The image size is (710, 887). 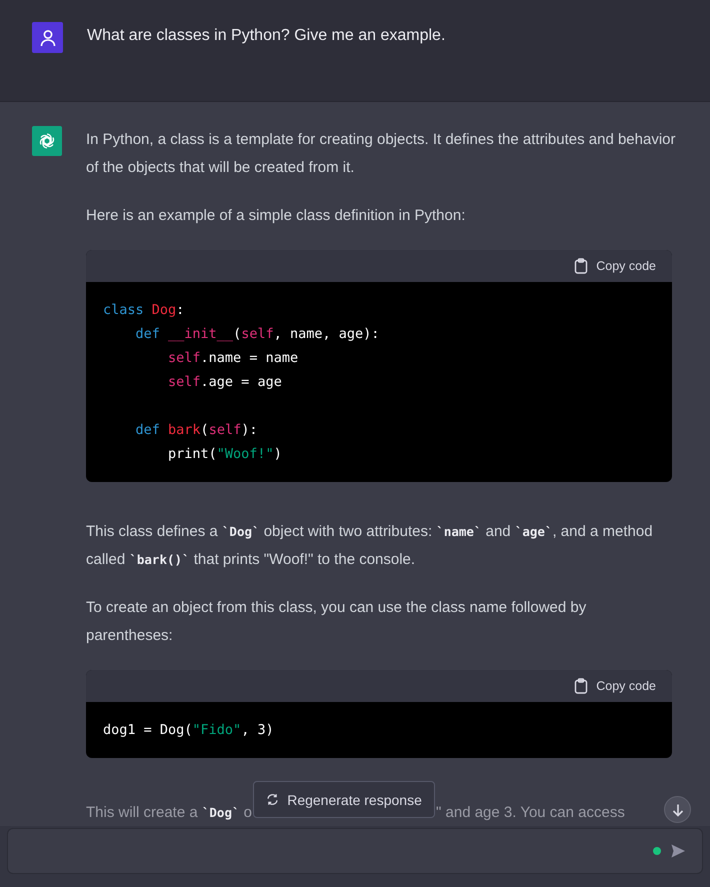 What do you see at coordinates (169, 812) in the screenshot?
I see `message-text: This will create a `Dog` o` at bounding box center [169, 812].